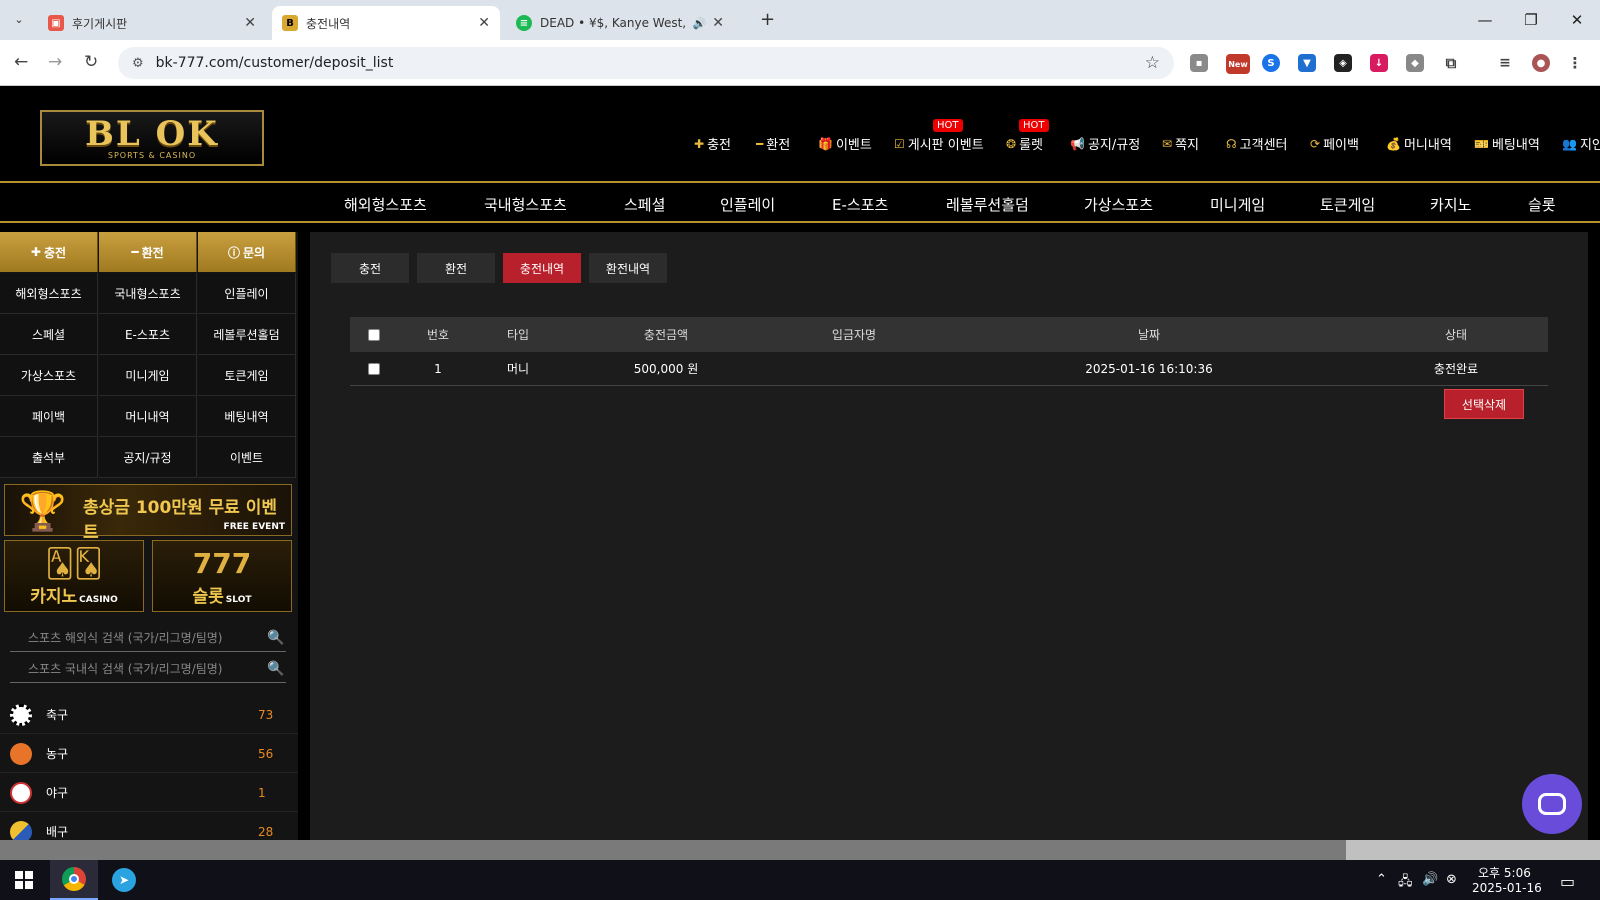 The width and height of the screenshot is (1600, 900). What do you see at coordinates (1257, 144) in the screenshot?
I see `top-menu-support: ☊ 고객센터` at bounding box center [1257, 144].